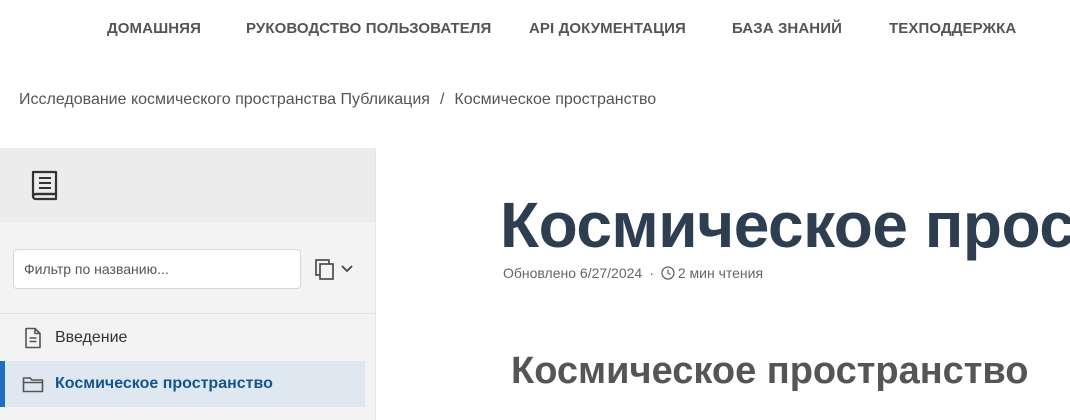 This screenshot has width=1070, height=420. Describe the element at coordinates (770, 371) in the screenshot. I see `section-heading: Космическое пространство` at that location.